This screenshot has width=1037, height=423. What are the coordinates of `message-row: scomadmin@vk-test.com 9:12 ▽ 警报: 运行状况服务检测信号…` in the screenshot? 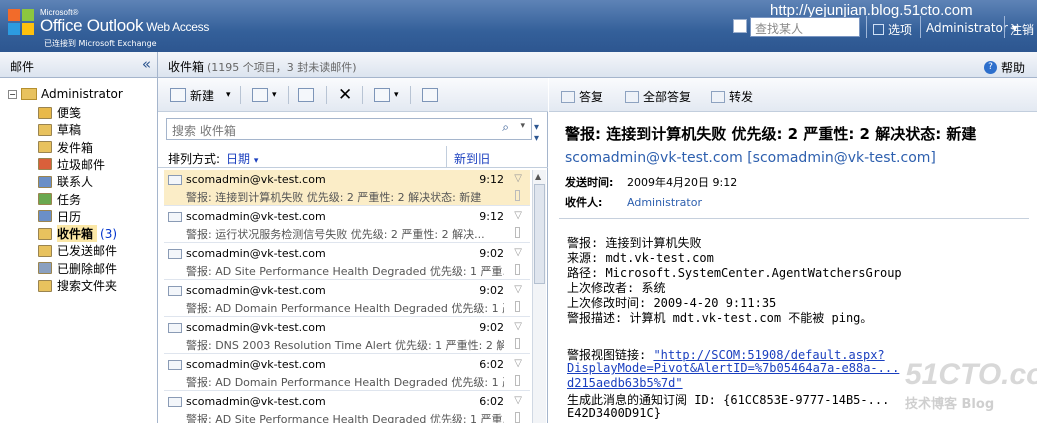 It's located at (347, 225).